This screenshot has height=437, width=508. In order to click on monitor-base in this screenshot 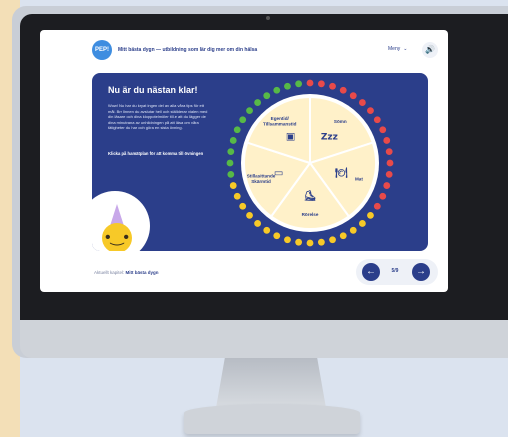, I will do `click(272, 419)`.